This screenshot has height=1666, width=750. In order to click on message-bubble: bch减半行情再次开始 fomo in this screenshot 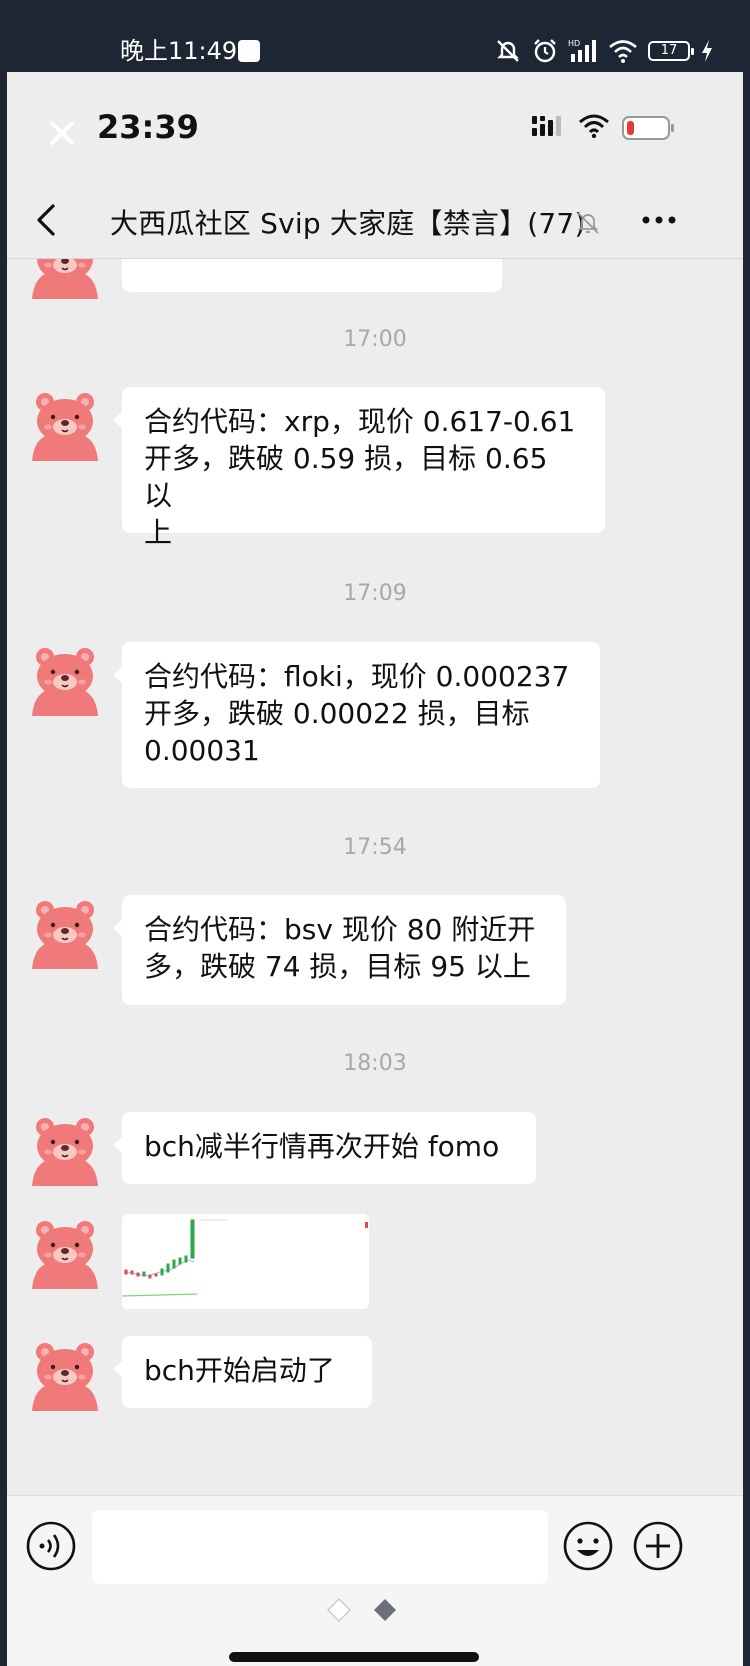, I will do `click(324, 1148)`.